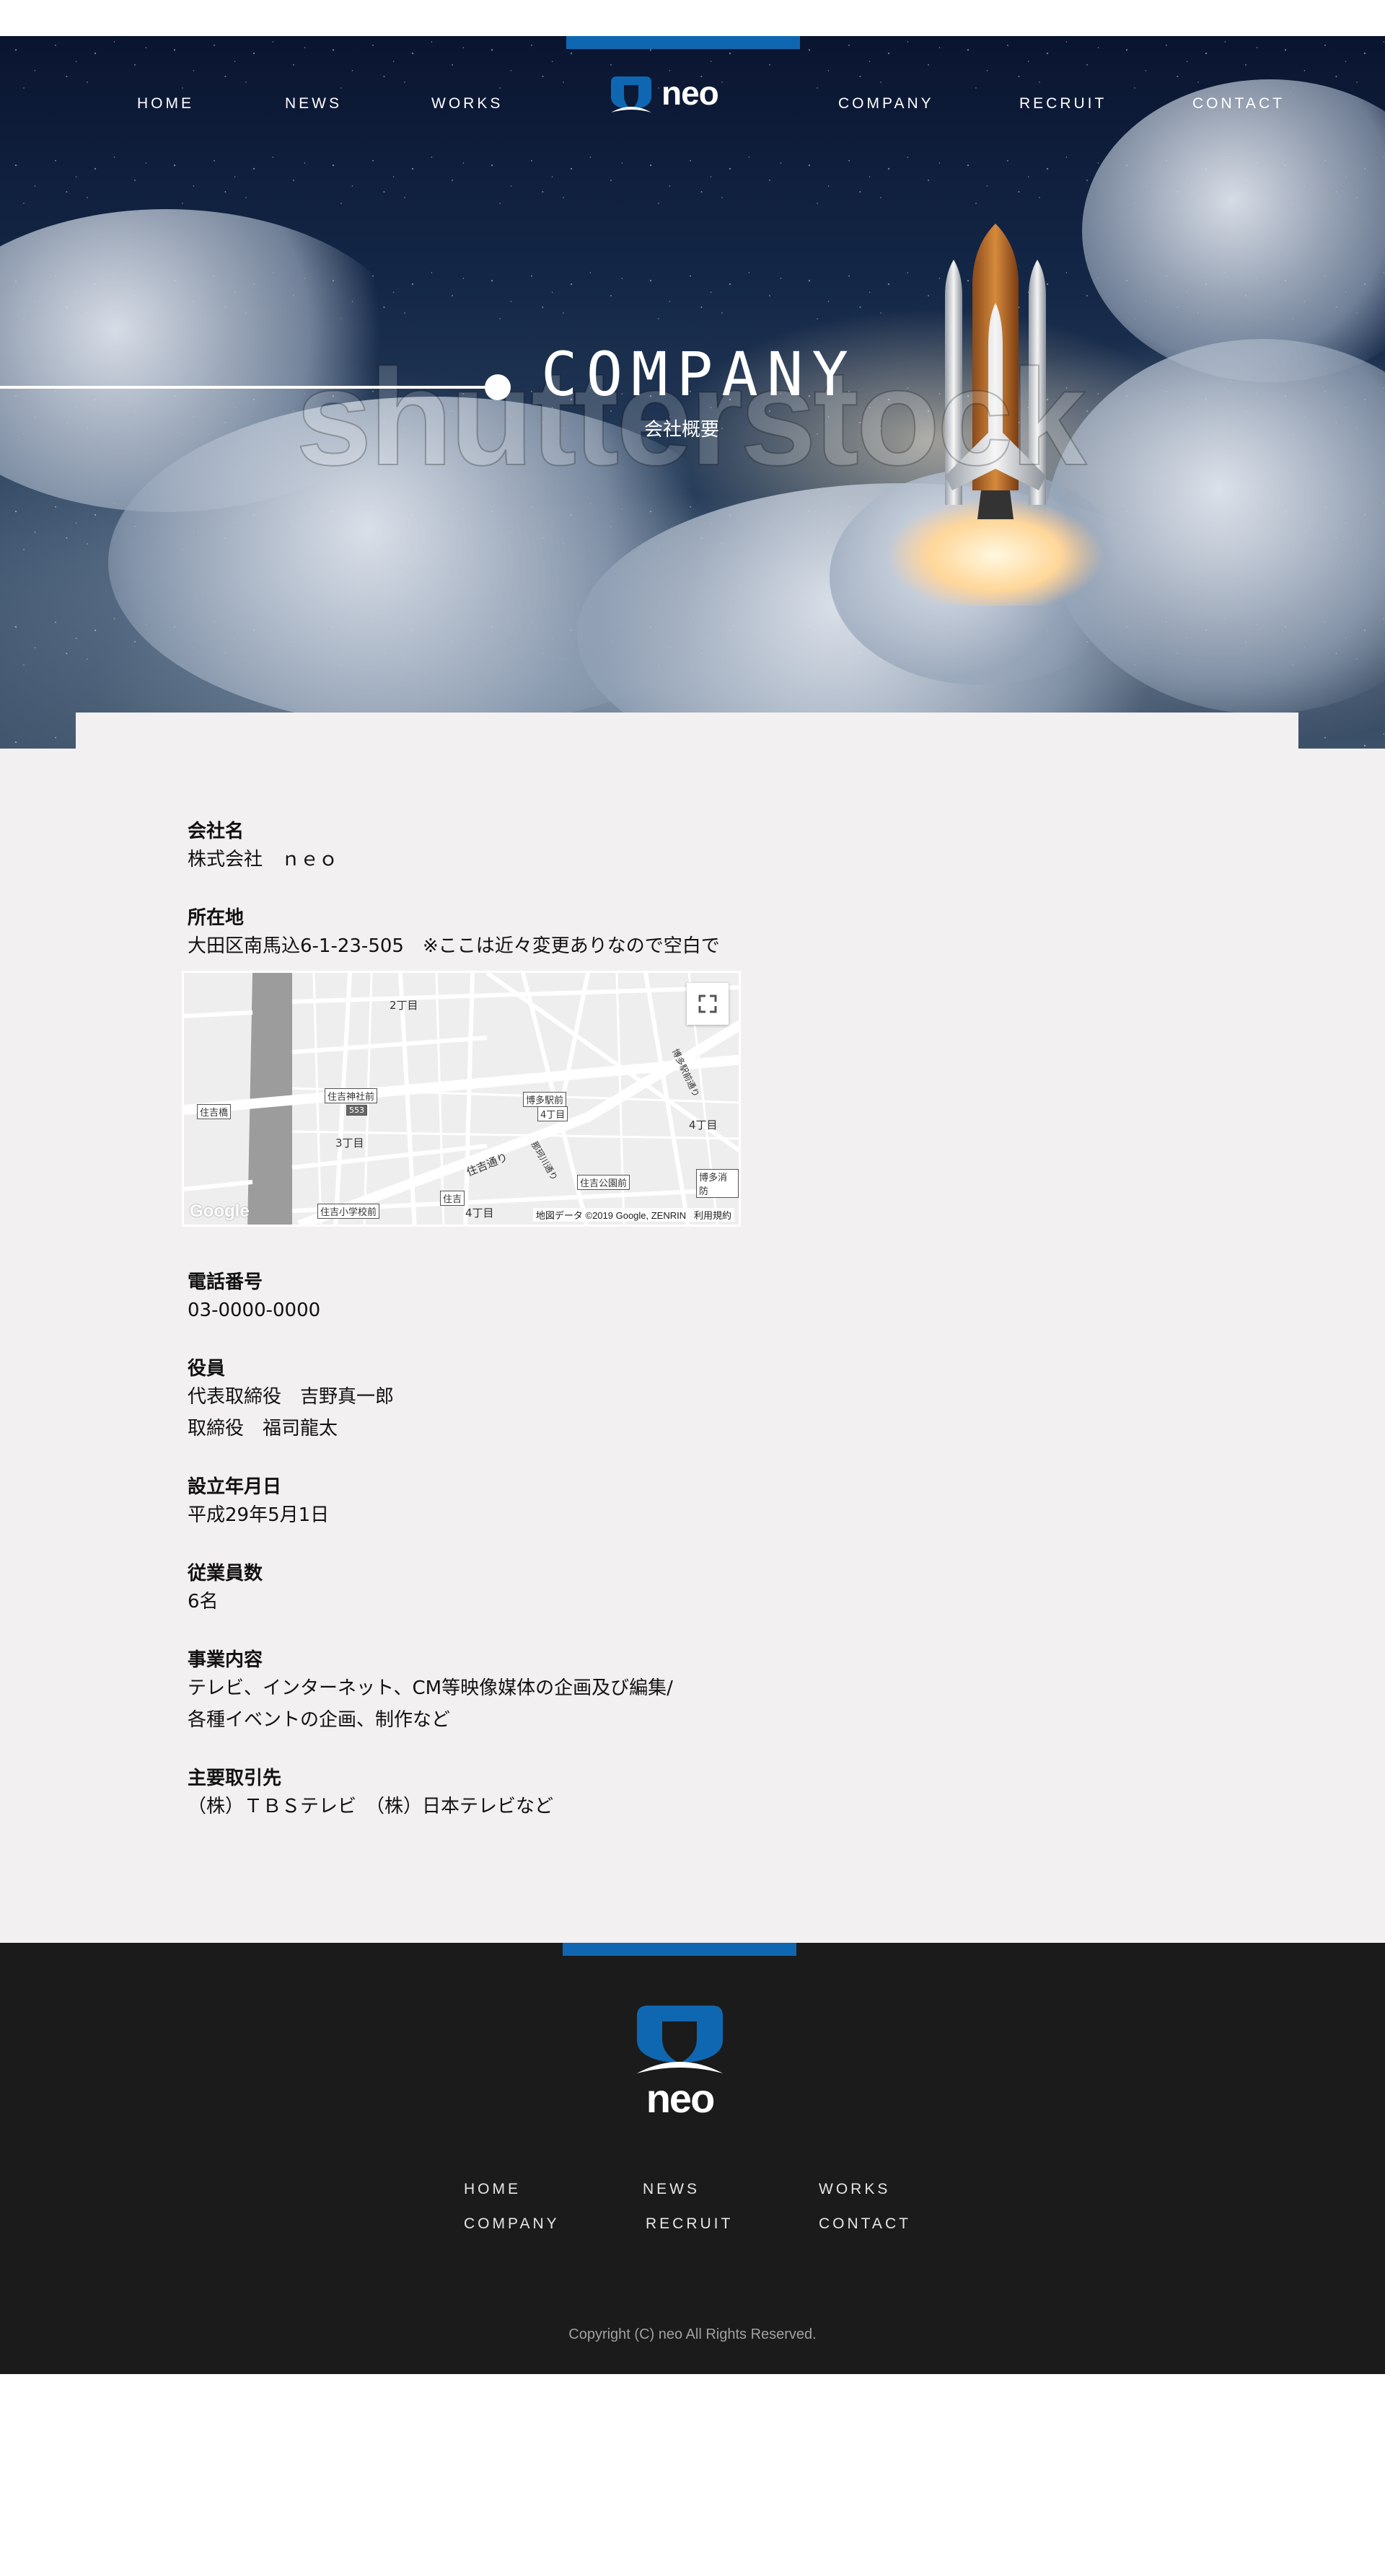 Image resolution: width=1385 pixels, height=2576 pixels. What do you see at coordinates (165, 104) in the screenshot?
I see `nav-home: HOME` at bounding box center [165, 104].